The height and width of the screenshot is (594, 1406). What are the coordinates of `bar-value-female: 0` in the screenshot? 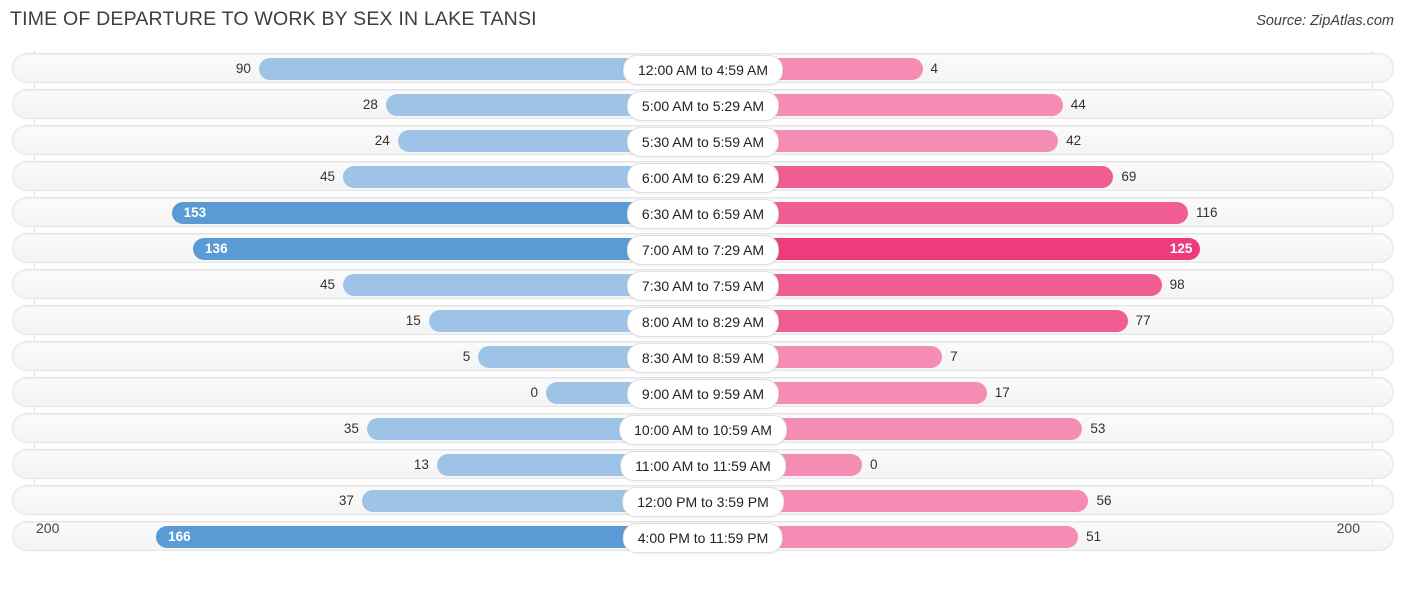 It's located at (874, 464).